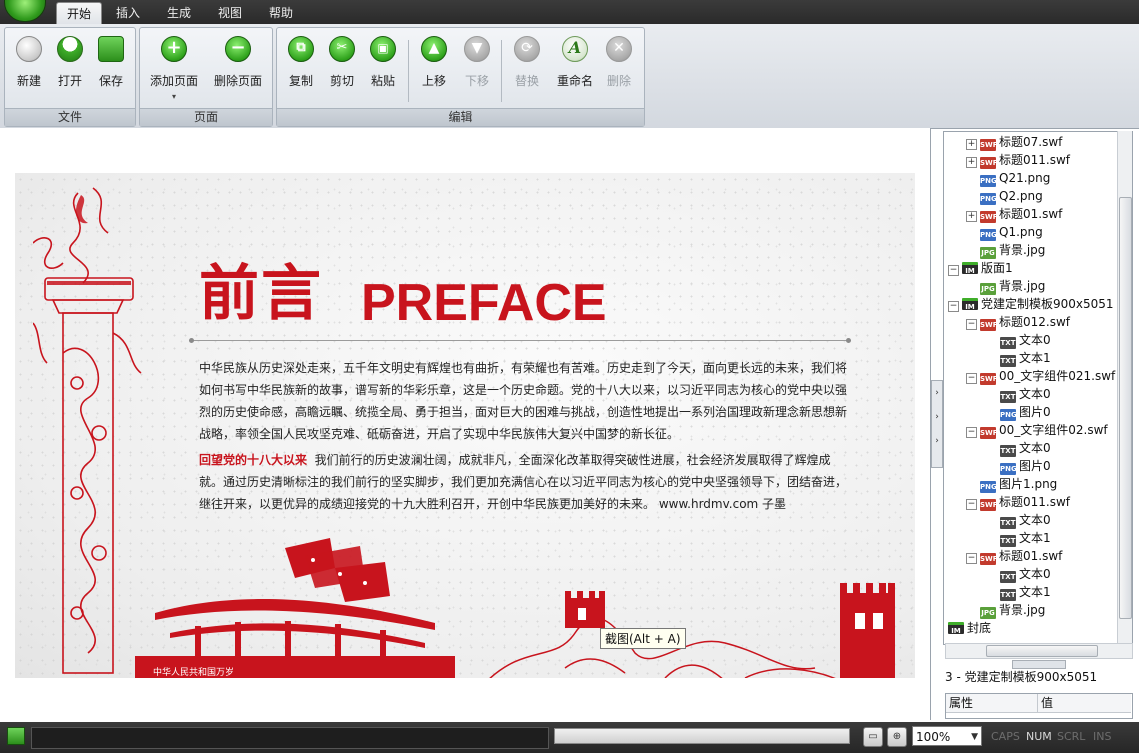 This screenshot has height=753, width=1139. Describe the element at coordinates (1021, 677) in the screenshot. I see `properties-caption: 3 - 党建定制模板900x5051` at that location.